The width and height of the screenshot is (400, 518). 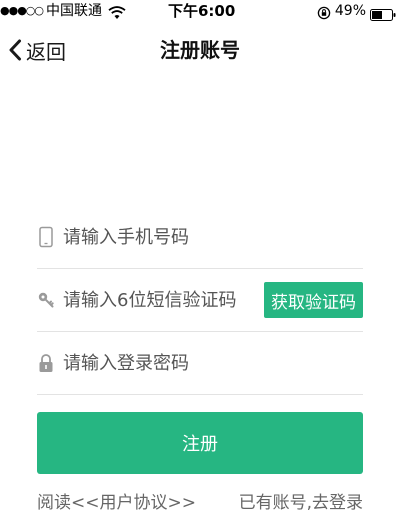 I want to click on phone-input, so click(x=213, y=237).